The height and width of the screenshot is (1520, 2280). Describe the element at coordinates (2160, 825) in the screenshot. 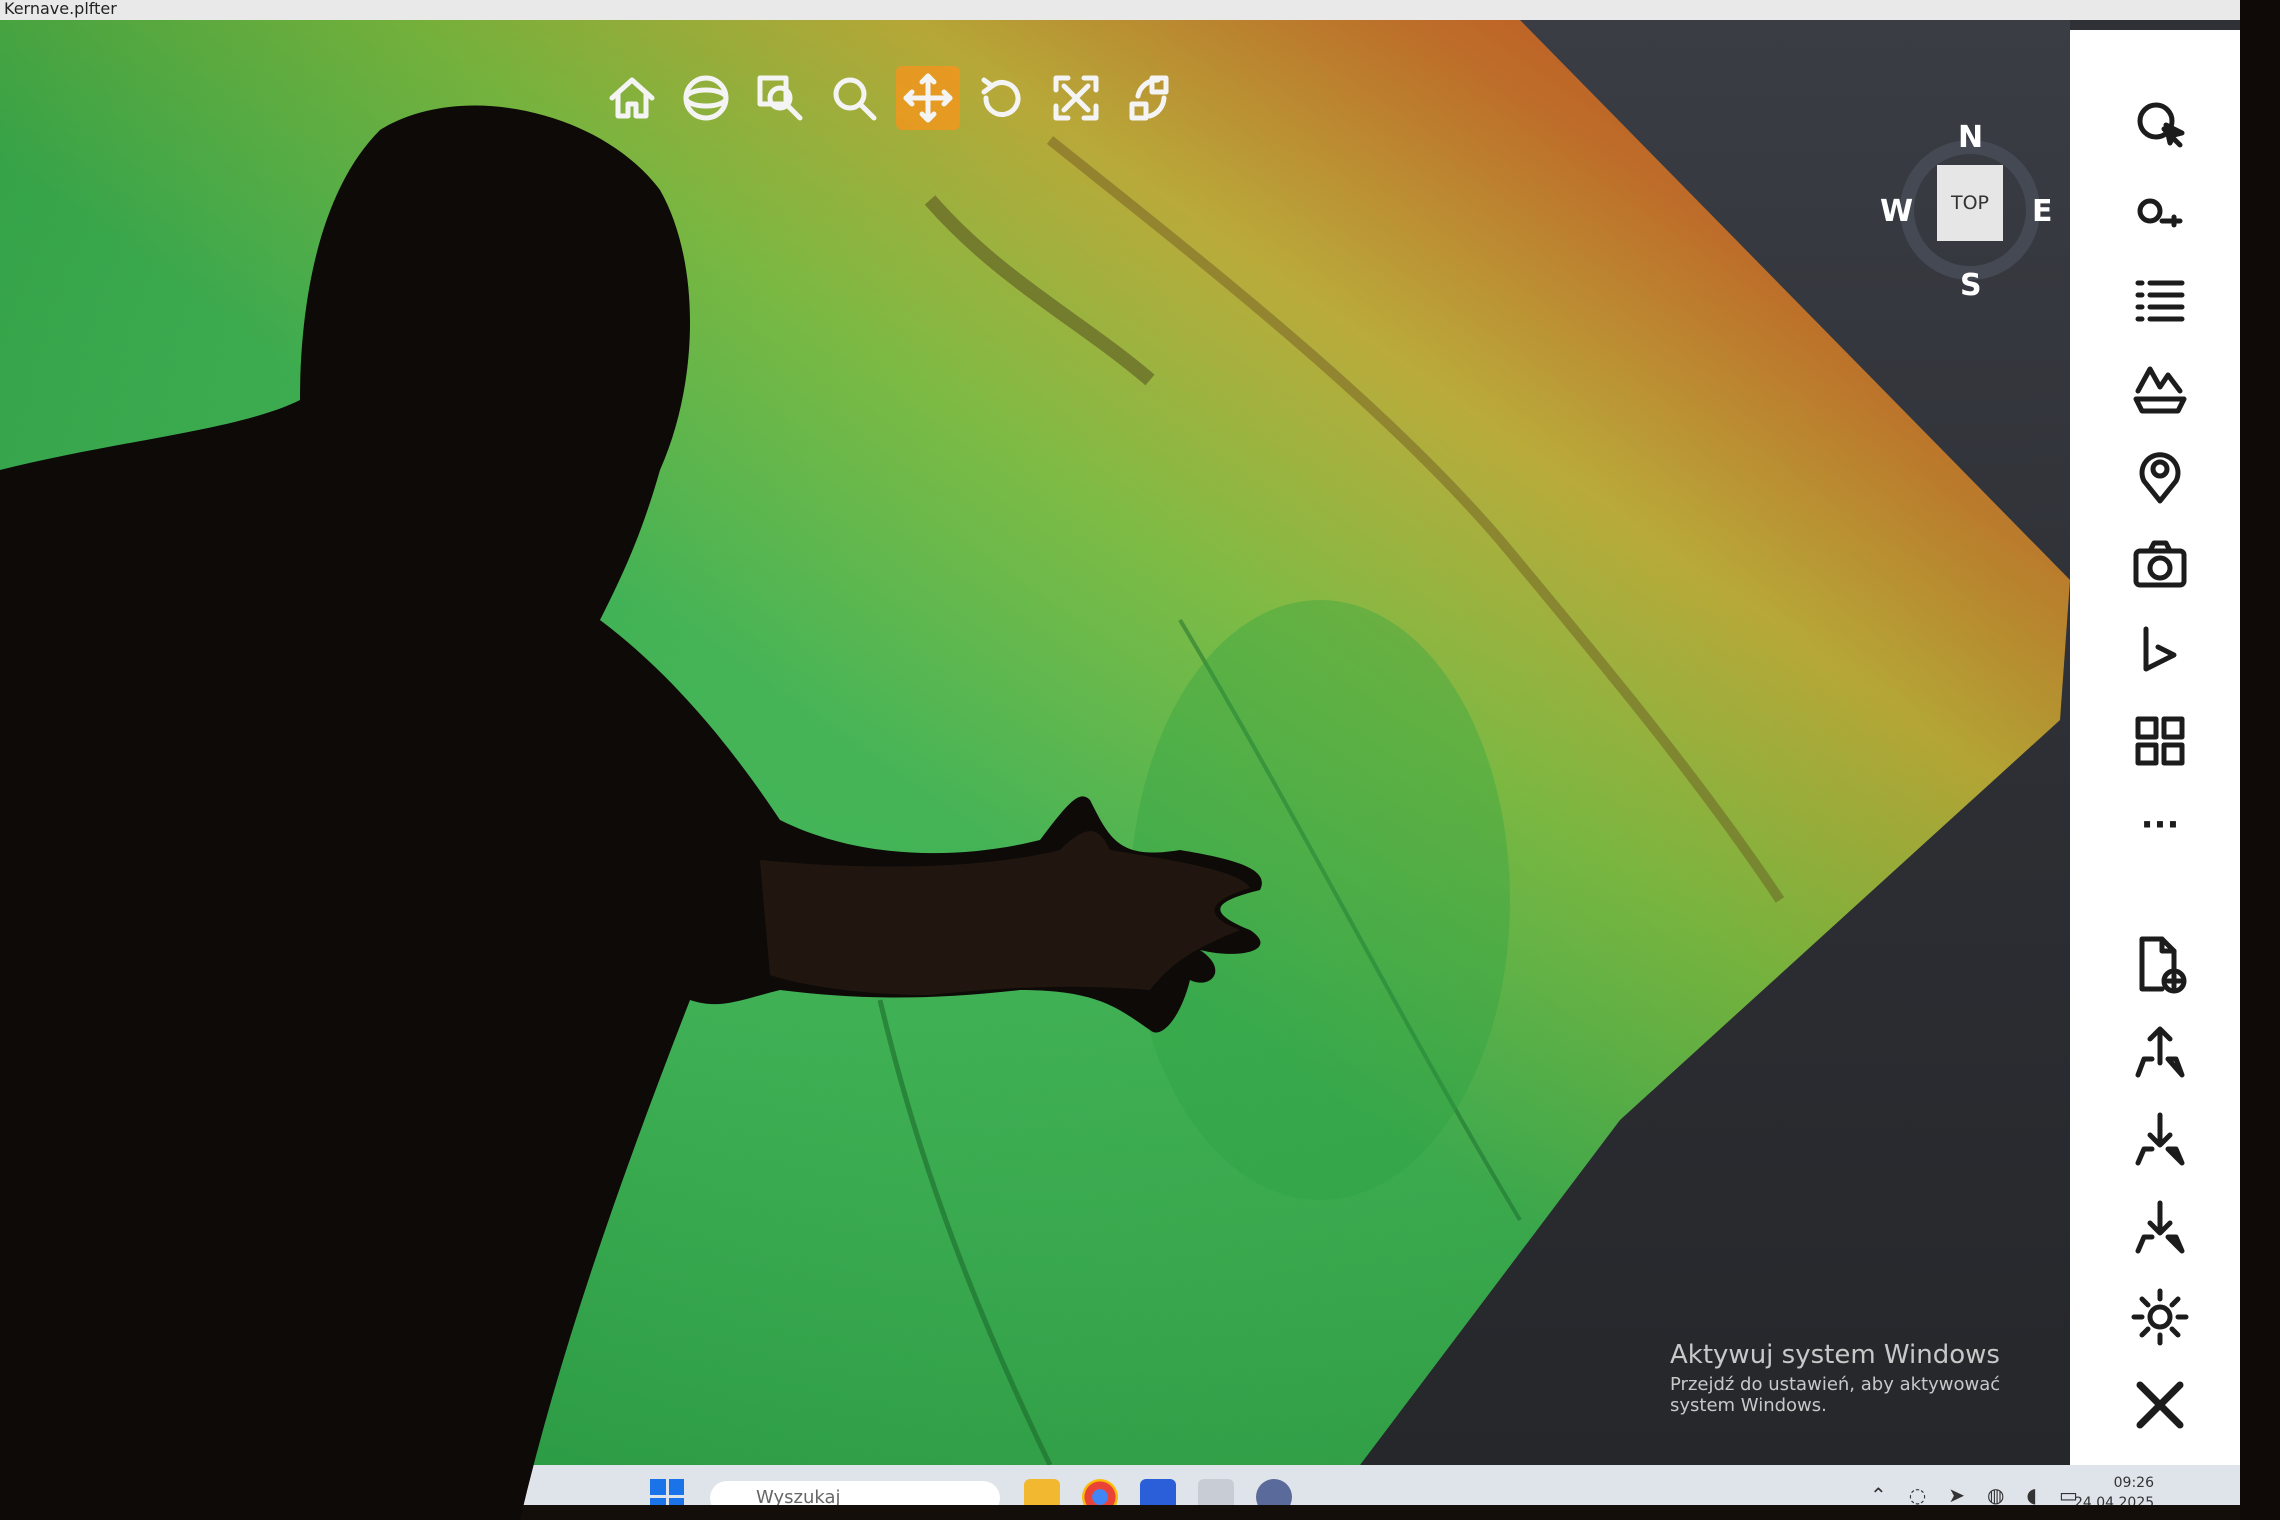

I see `more-button: ···` at that location.